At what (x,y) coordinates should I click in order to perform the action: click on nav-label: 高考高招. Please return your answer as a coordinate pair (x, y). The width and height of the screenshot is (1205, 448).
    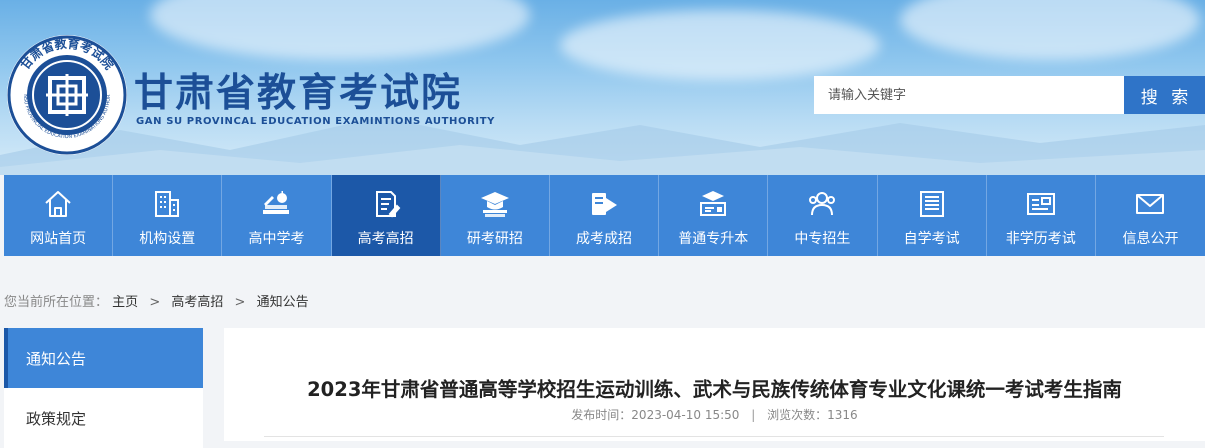
    Looking at the image, I should click on (385, 239).